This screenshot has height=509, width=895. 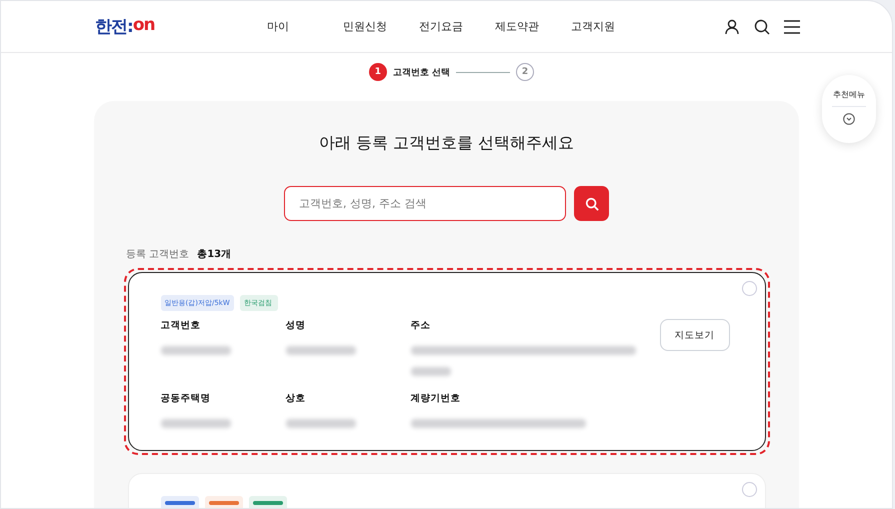 I want to click on field-label: 계량기번호, so click(x=436, y=398).